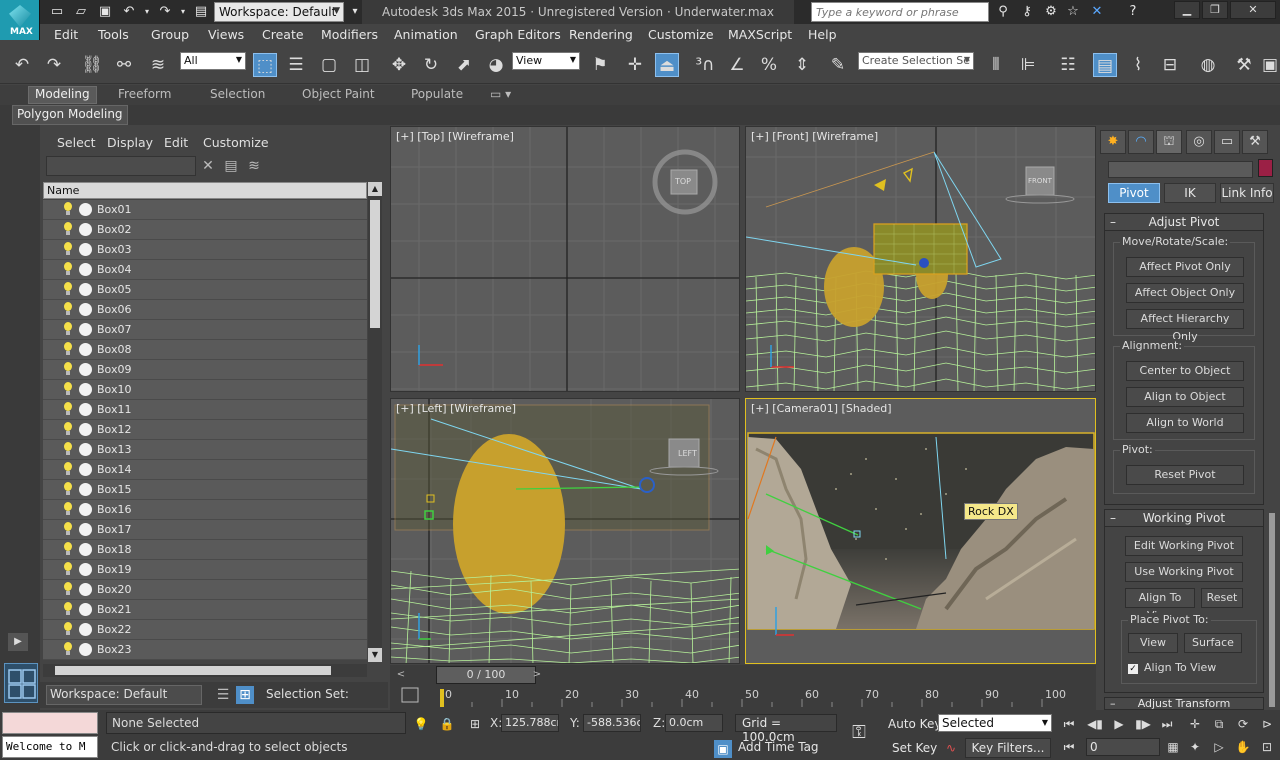 The height and width of the screenshot is (760, 1280). What do you see at coordinates (920, 259) in the screenshot?
I see `viewport-front: [+] [Front] [Wireframe] FRONT` at bounding box center [920, 259].